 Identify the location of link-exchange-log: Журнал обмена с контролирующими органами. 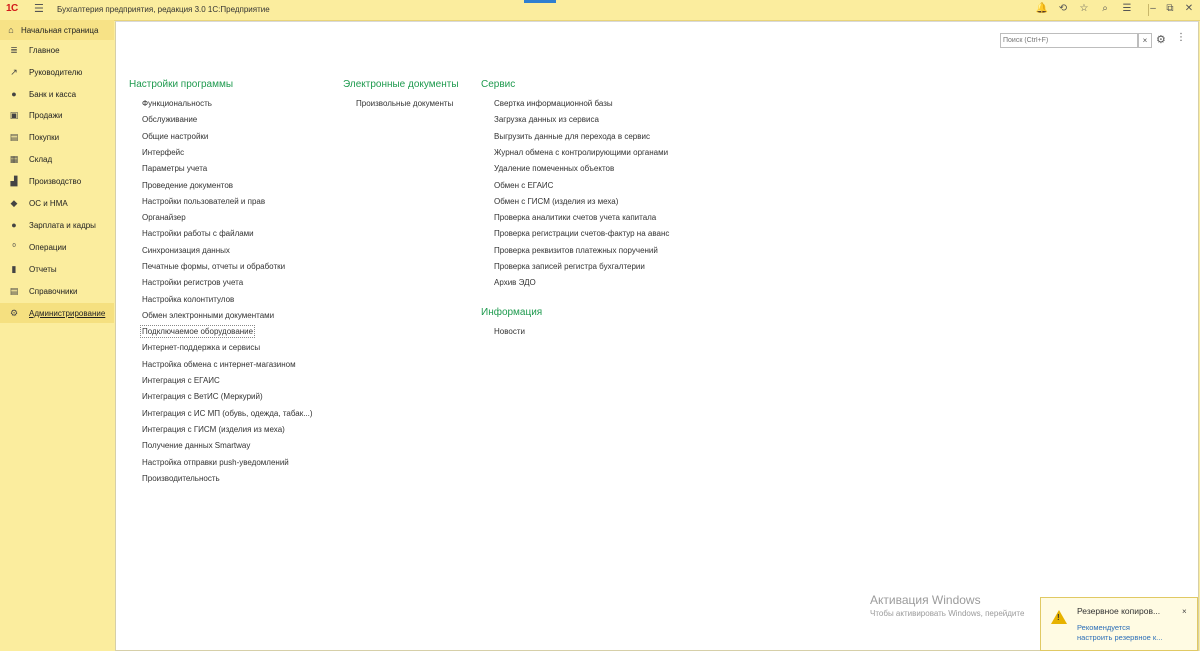
(581, 152).